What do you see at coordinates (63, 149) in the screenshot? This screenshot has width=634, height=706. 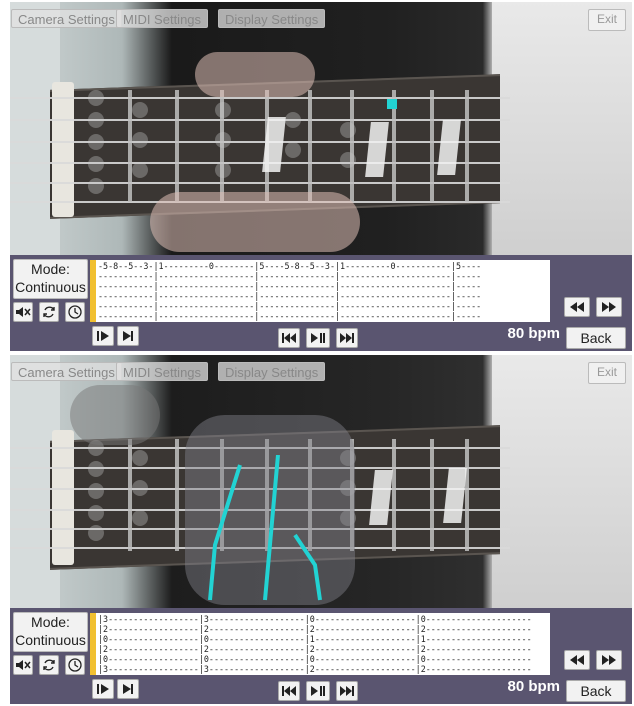 I see `guitar-nut` at bounding box center [63, 149].